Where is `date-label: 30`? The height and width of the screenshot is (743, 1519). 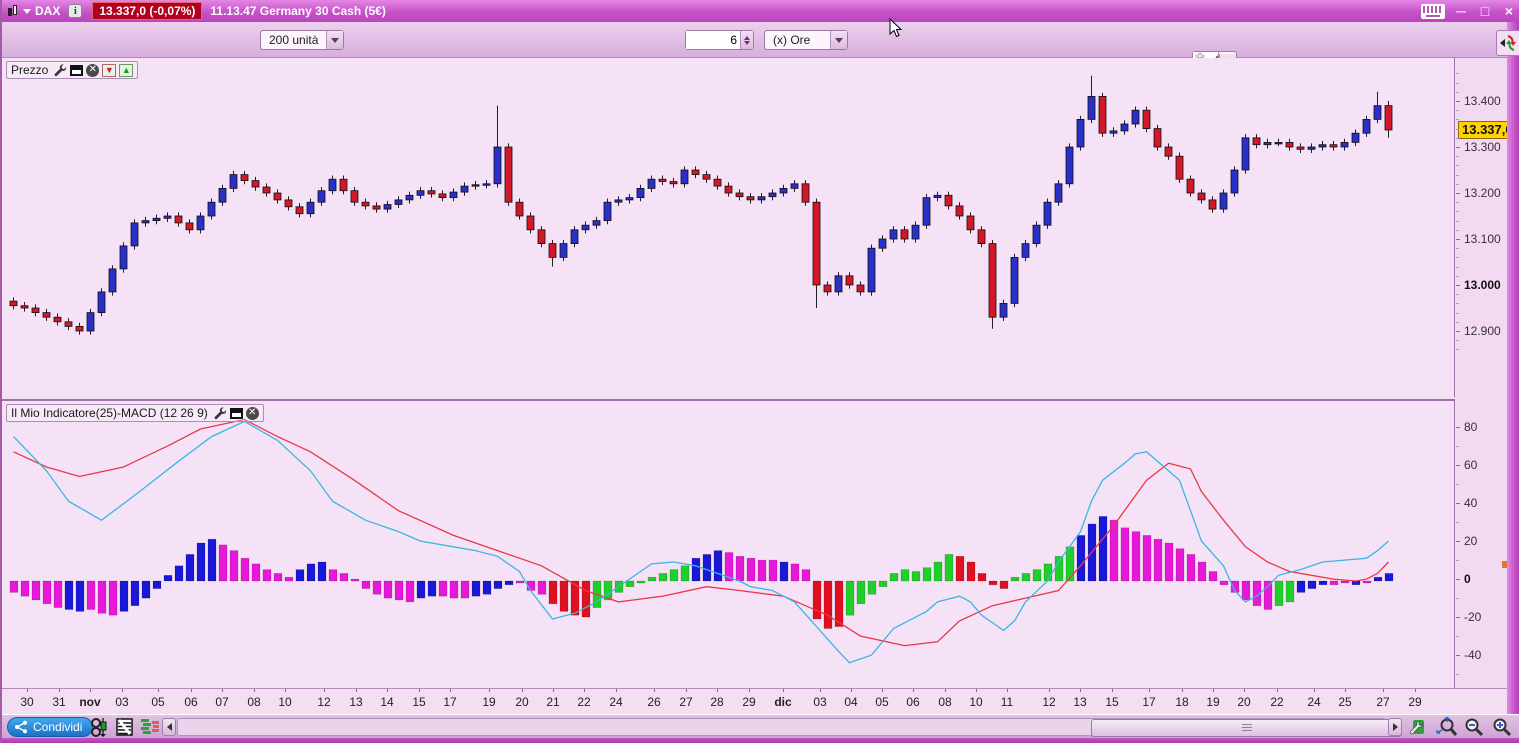
date-label: 30 is located at coordinates (27, 702).